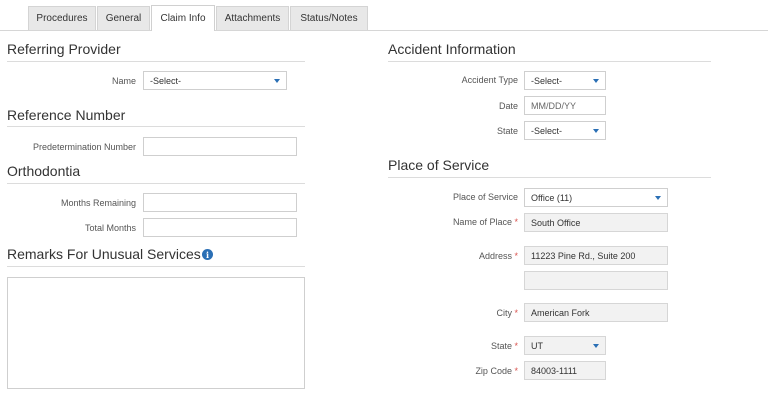 The image size is (768, 415). I want to click on info-icon: i, so click(207, 254).